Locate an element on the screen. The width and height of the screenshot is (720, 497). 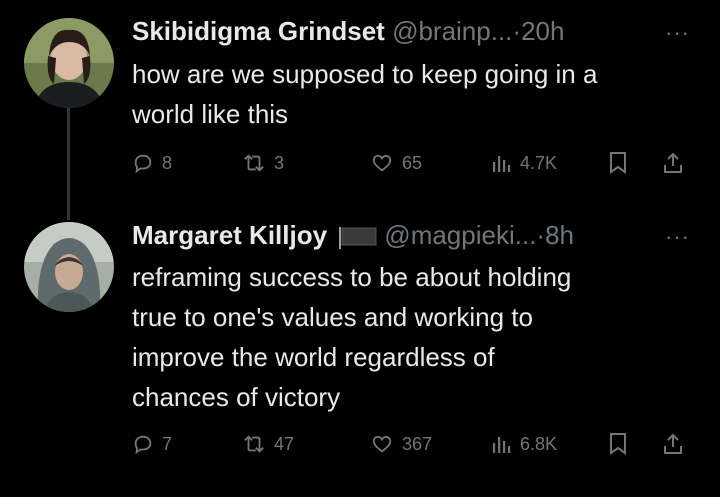
action-bar: 8 3 65 4.7K is located at coordinates (412, 163).